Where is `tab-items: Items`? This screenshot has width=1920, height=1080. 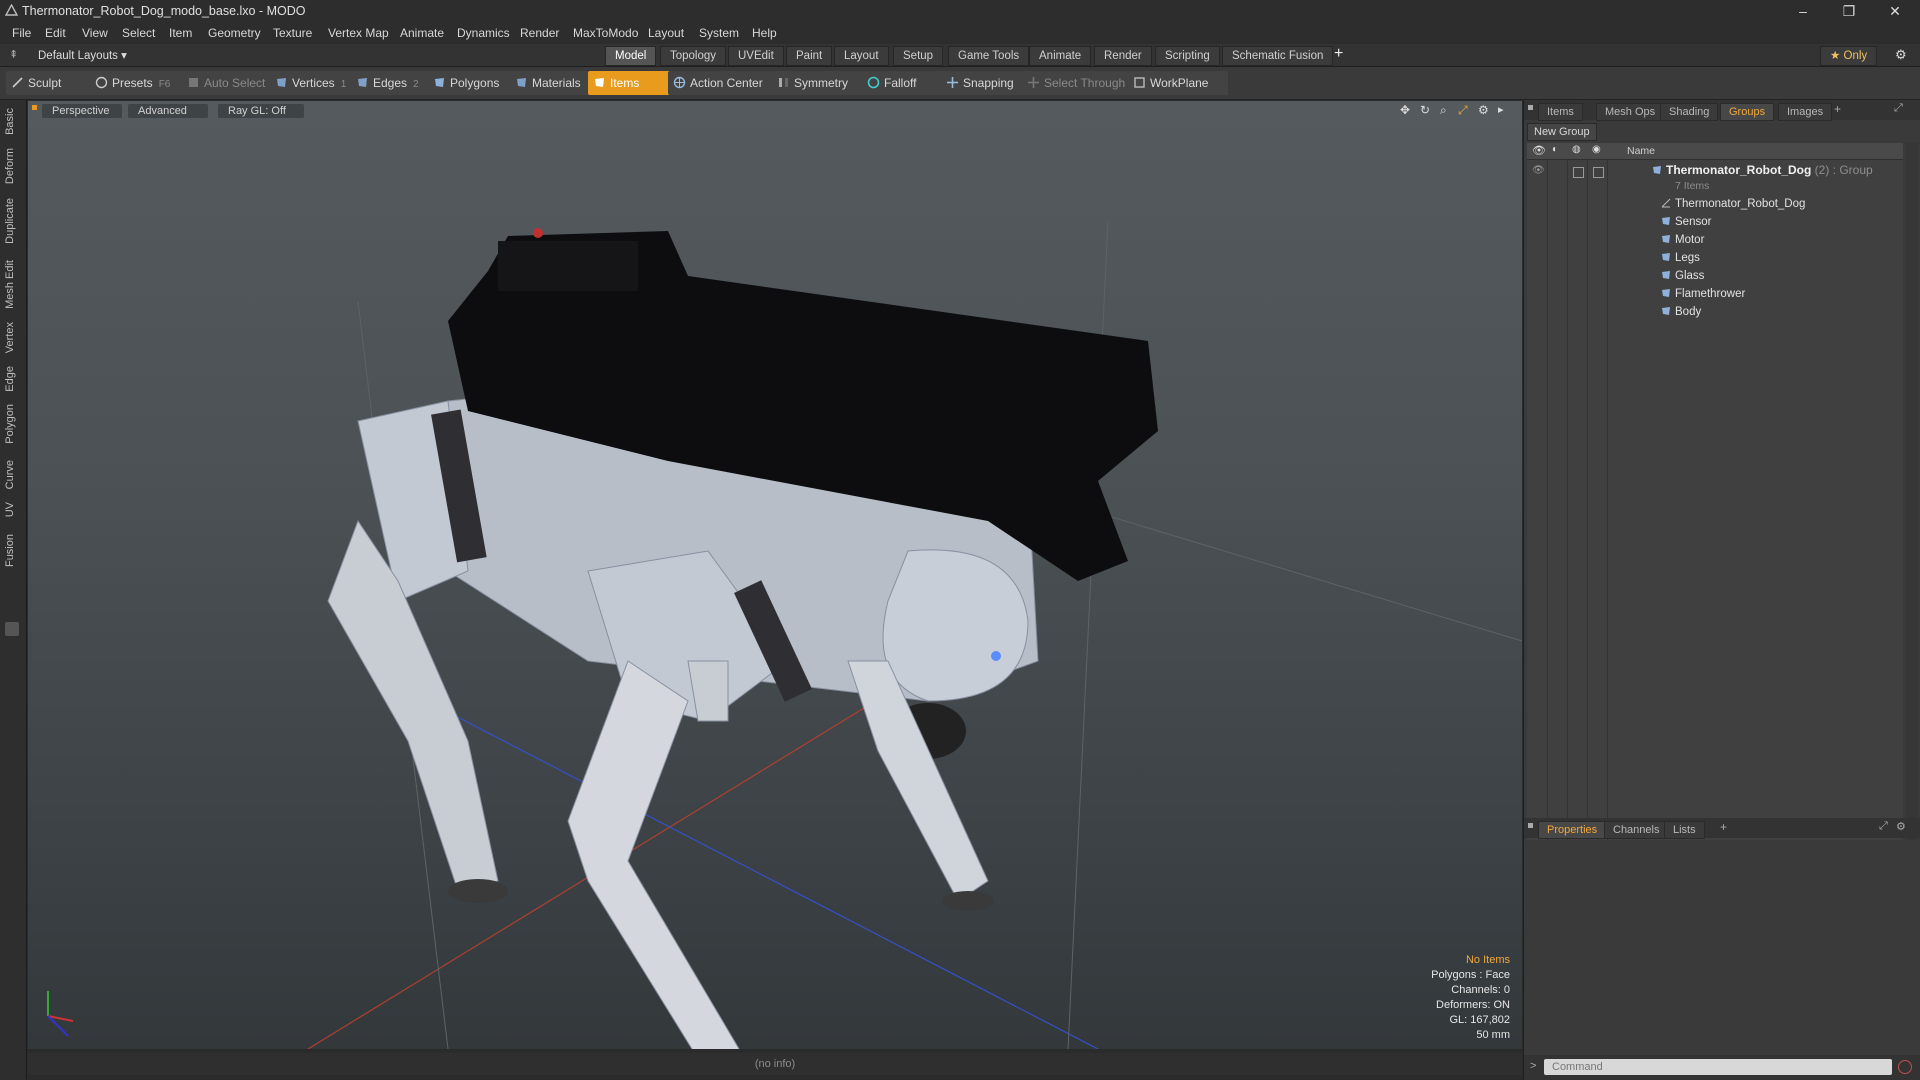 tab-items: Items is located at coordinates (1560, 112).